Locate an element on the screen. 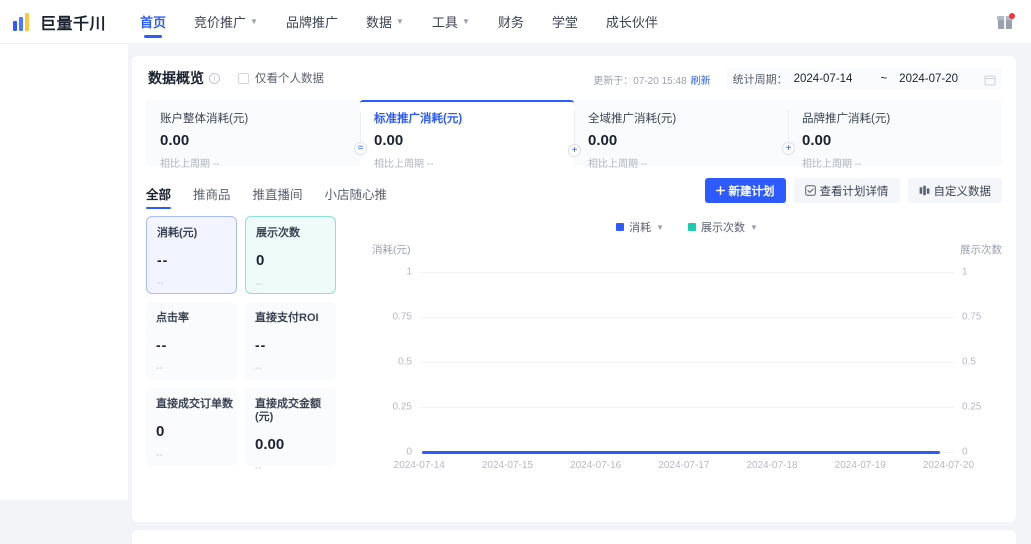 This screenshot has height=544, width=1031. summary-label: 品牌推广消耗(元) is located at coordinates (846, 119).